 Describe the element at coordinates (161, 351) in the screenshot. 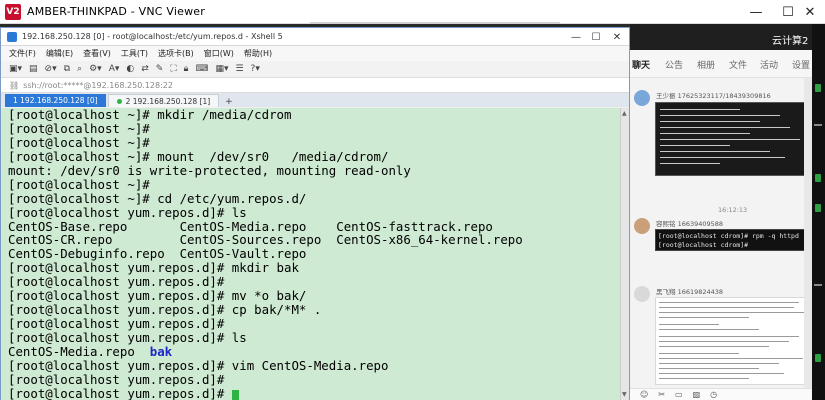

I see `bak-directory-name: bak` at that location.